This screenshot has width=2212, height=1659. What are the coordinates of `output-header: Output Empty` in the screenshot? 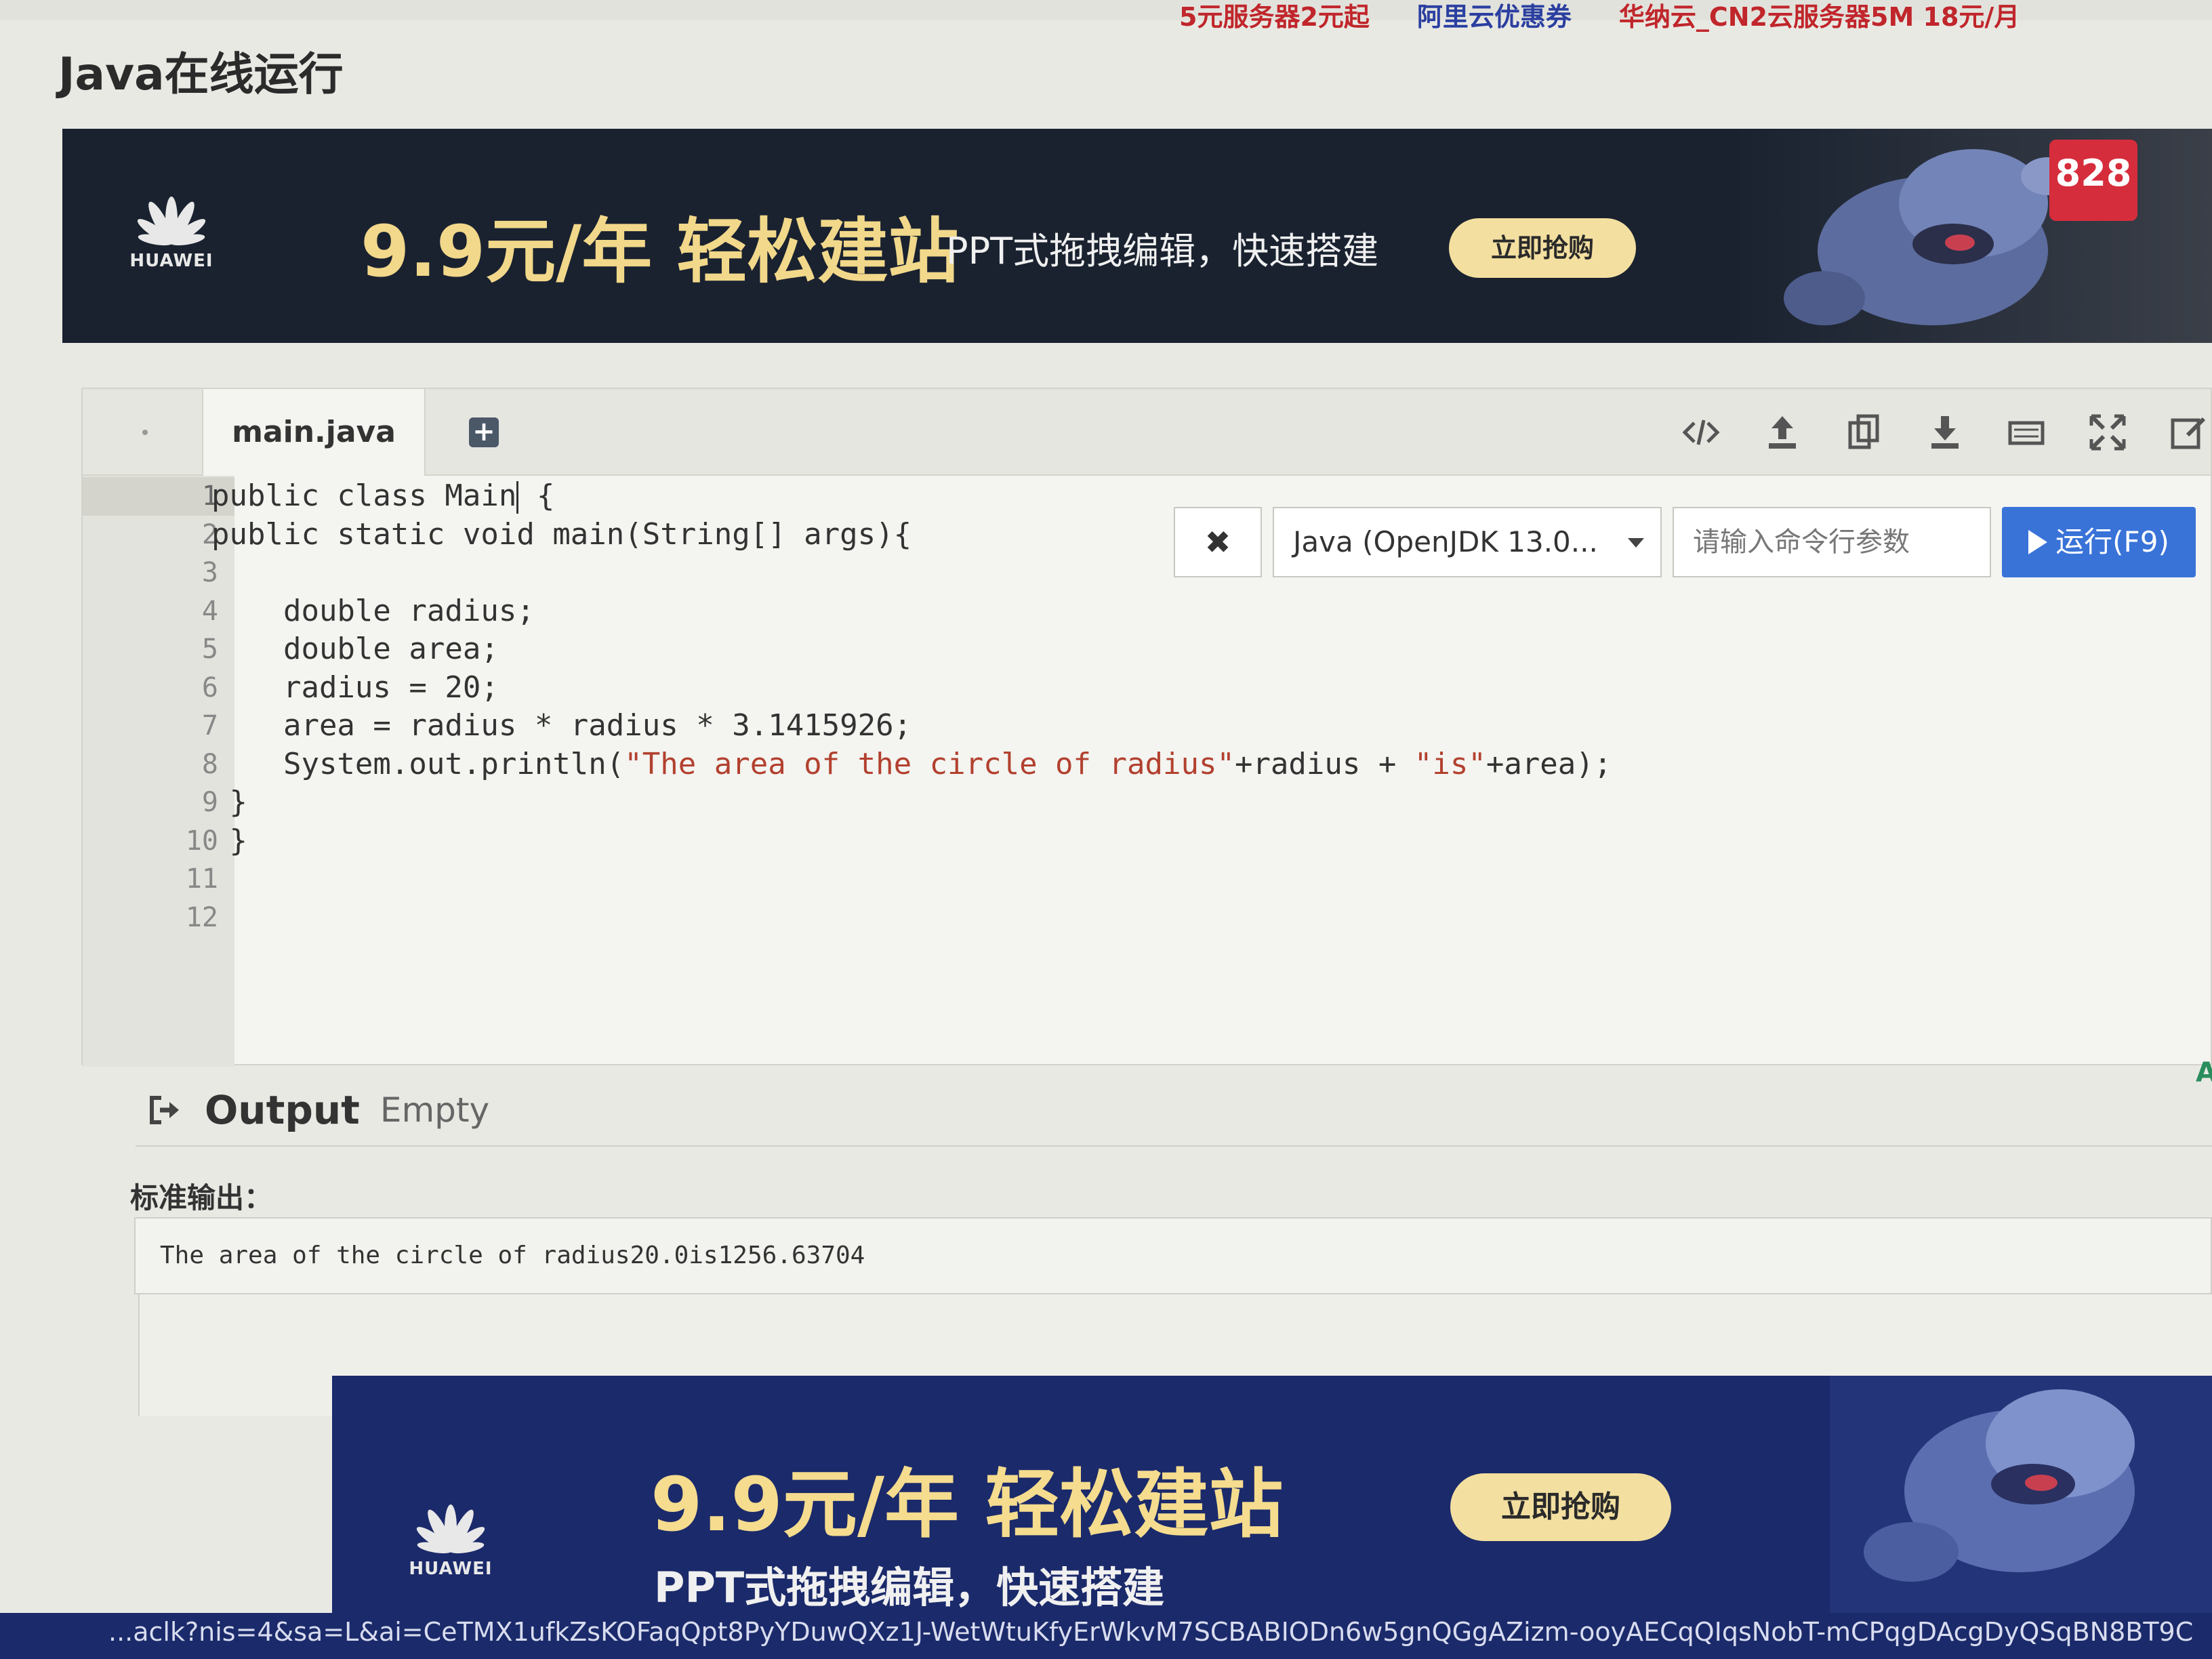 It's located at (317, 1110).